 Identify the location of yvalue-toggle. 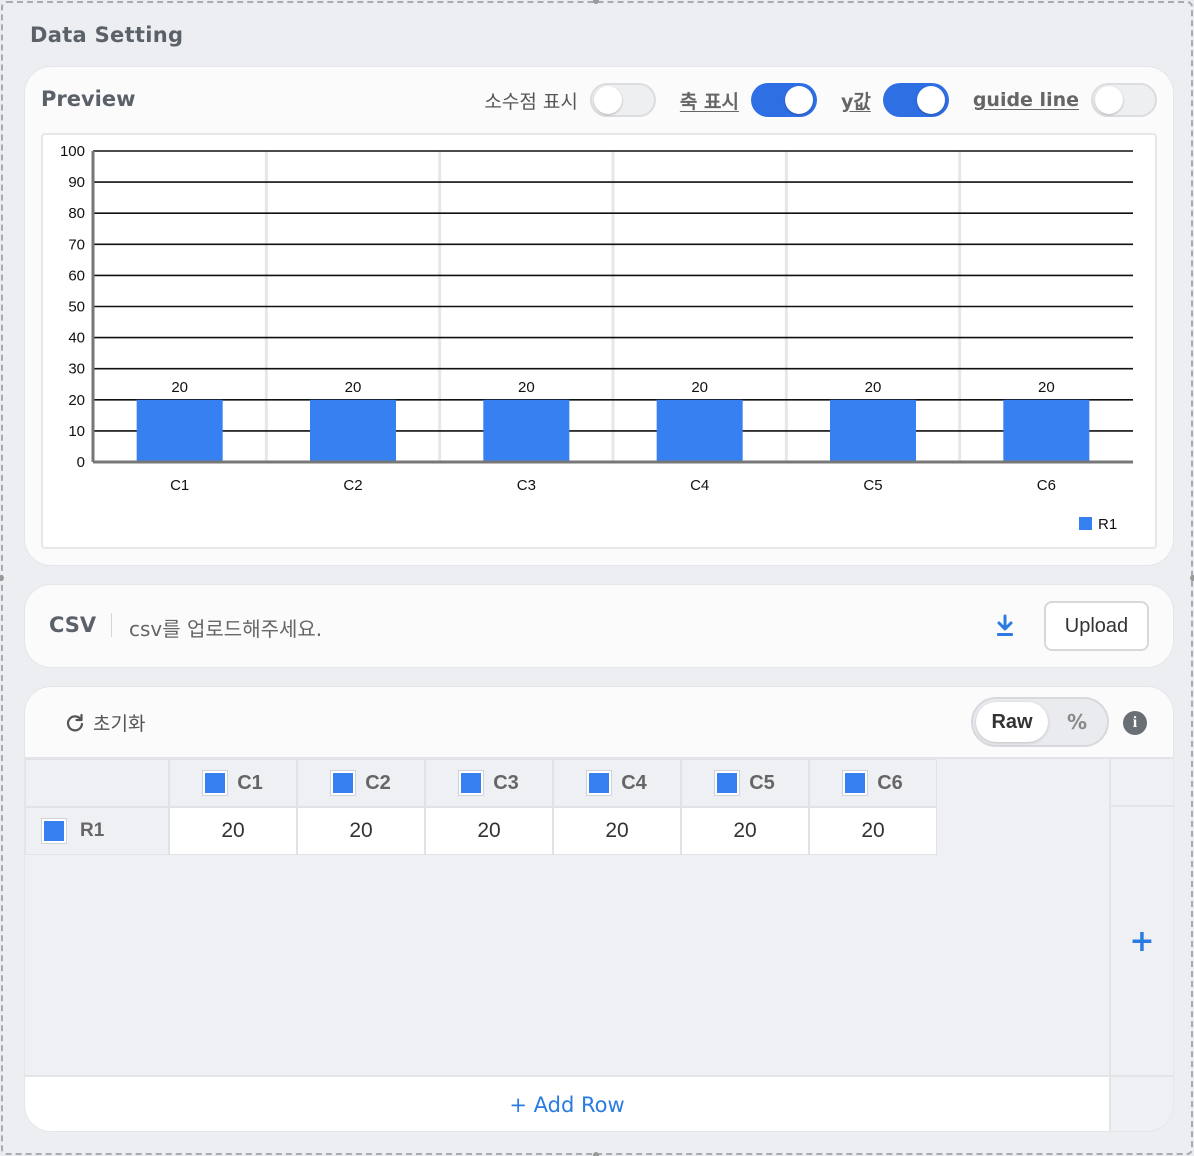
(915, 100).